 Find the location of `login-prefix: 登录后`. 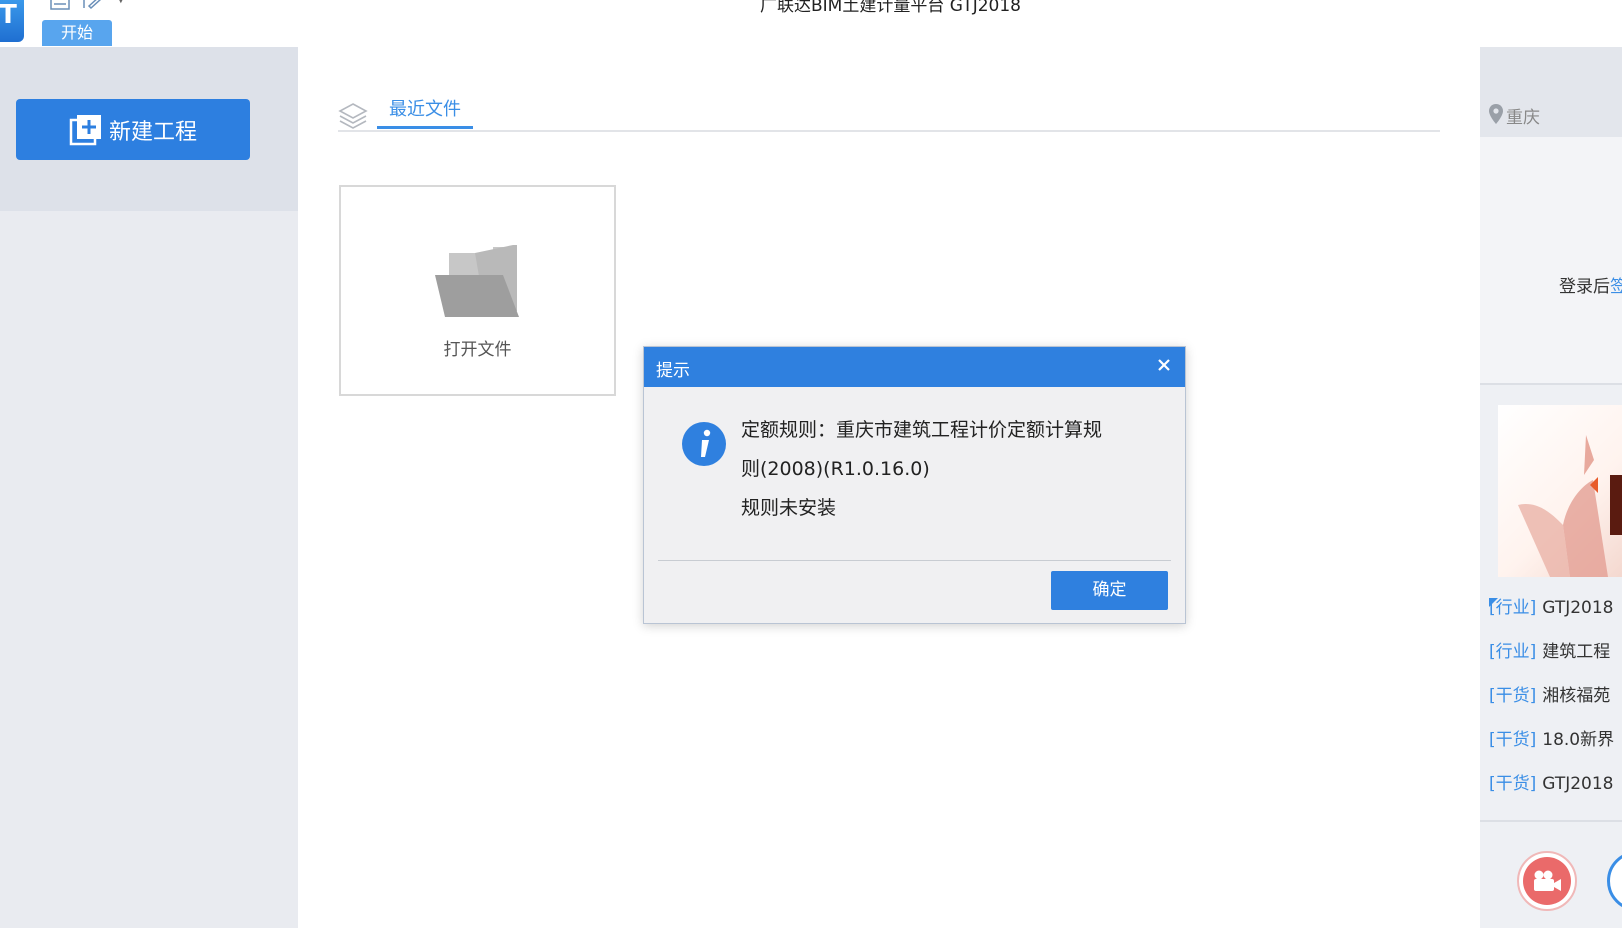

login-prefix: 登录后 is located at coordinates (1584, 287).